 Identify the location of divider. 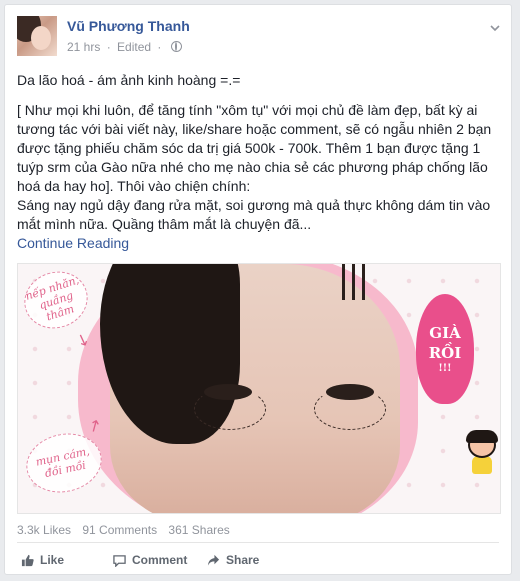
(258, 542).